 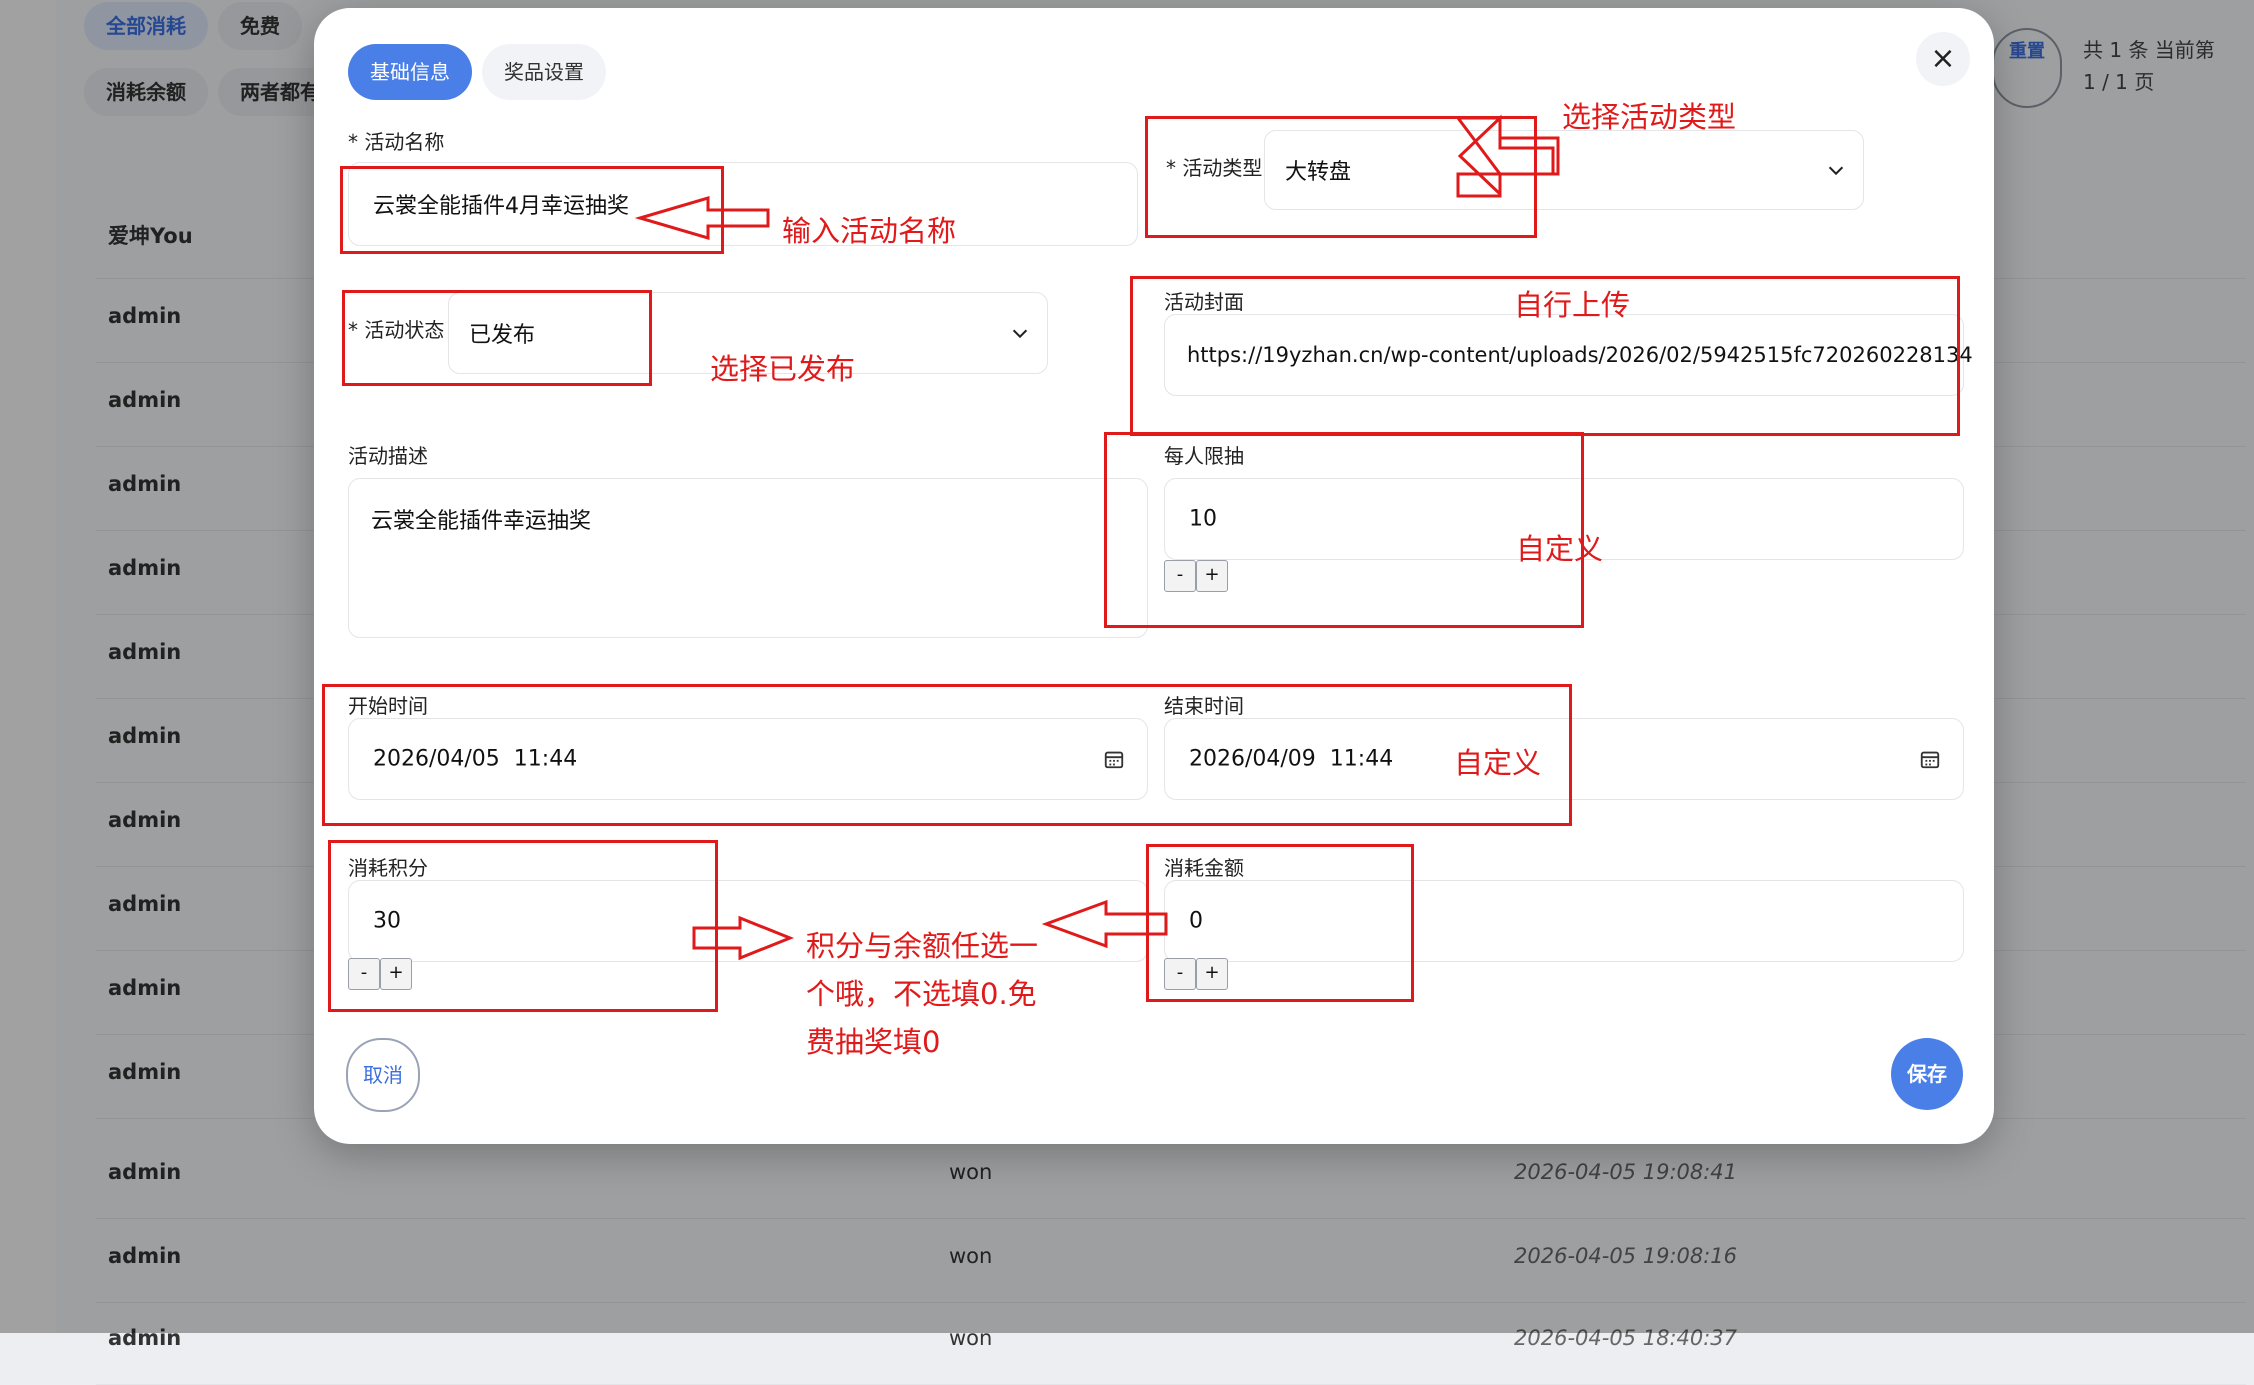 What do you see at coordinates (1927, 1074) in the screenshot?
I see `save-button: 保存` at bounding box center [1927, 1074].